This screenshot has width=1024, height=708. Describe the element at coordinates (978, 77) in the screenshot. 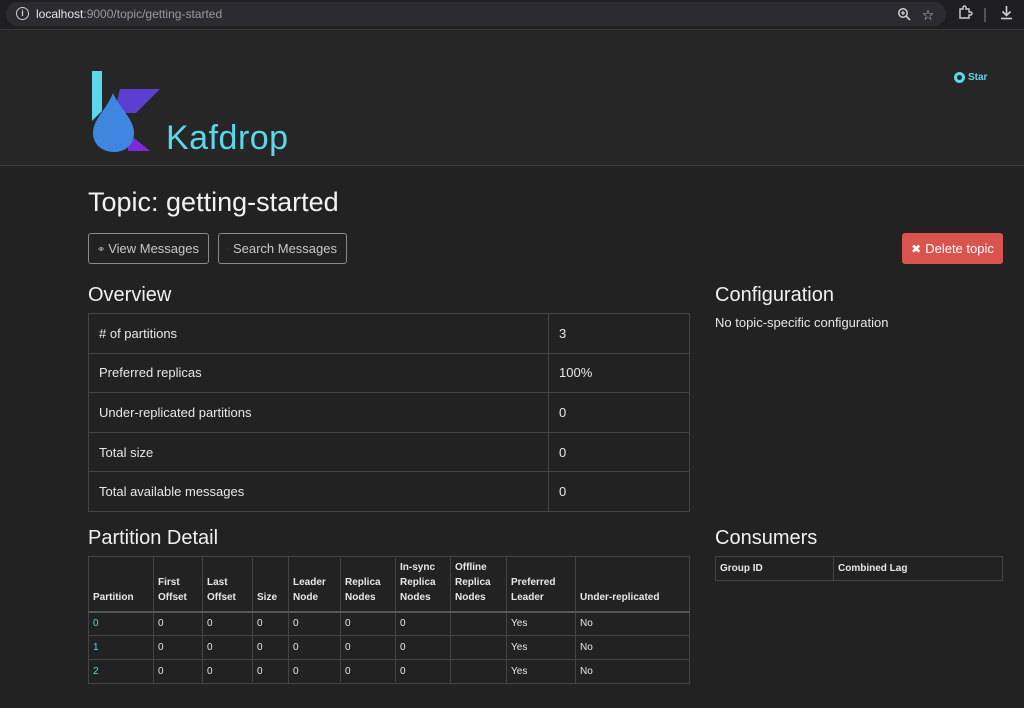

I see `star-label: Star` at that location.